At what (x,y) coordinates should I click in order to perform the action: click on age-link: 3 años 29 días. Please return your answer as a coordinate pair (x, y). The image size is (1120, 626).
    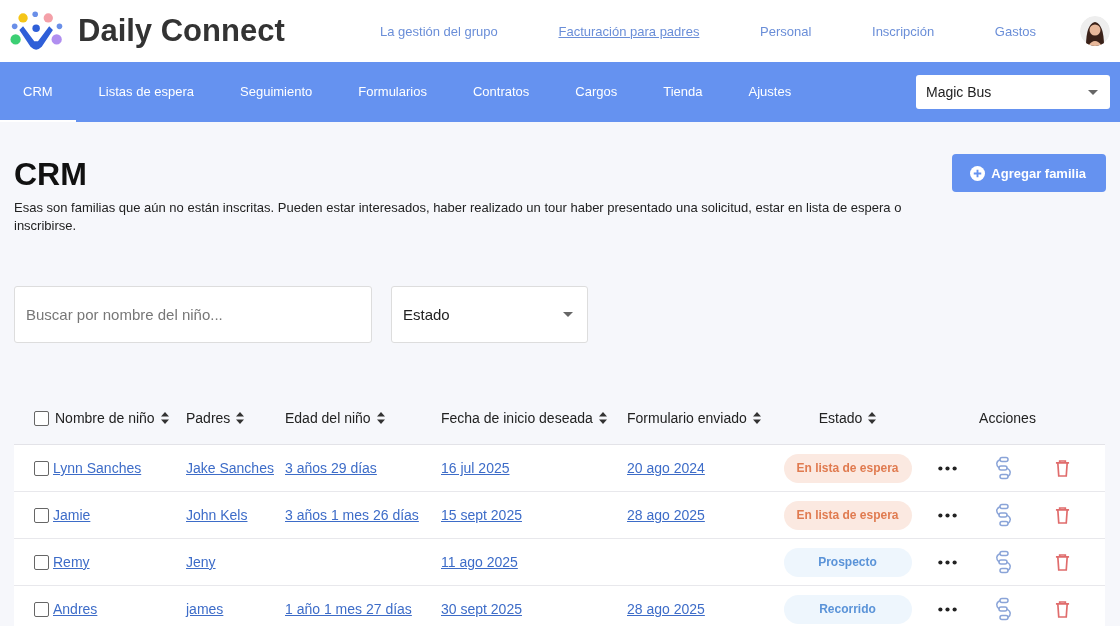
    Looking at the image, I should click on (331, 468).